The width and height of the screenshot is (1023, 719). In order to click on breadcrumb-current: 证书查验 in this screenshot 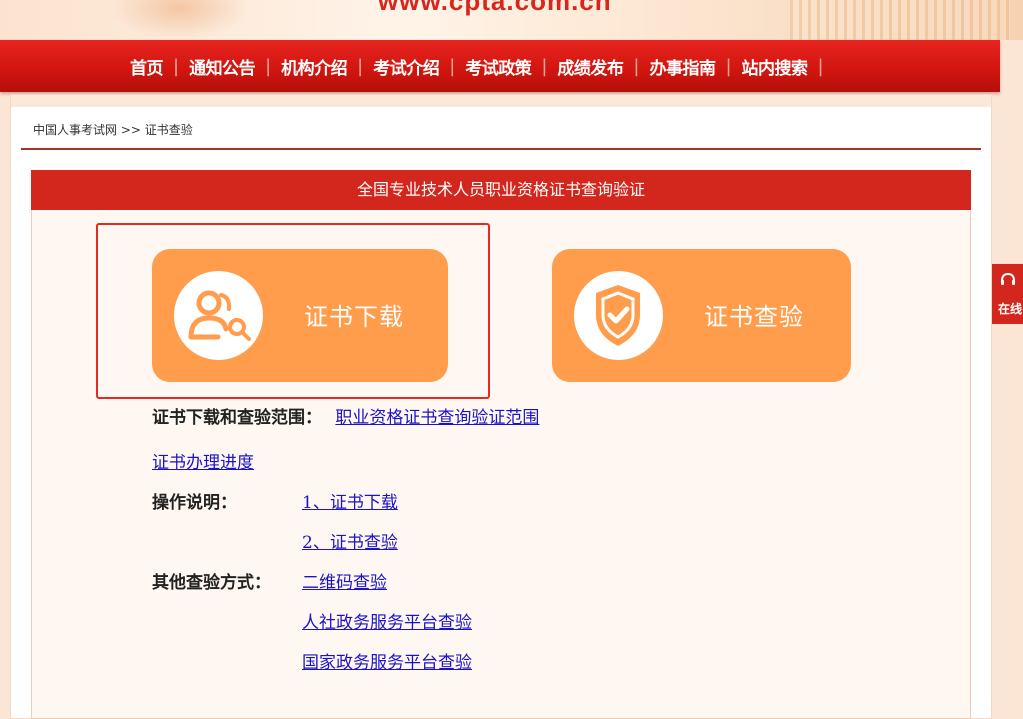, I will do `click(168, 130)`.